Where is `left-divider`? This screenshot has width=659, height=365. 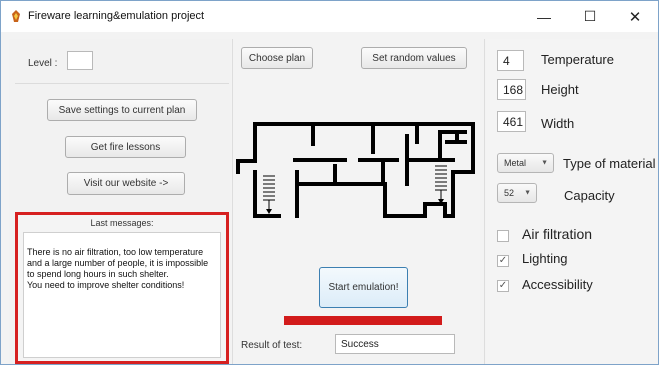
left-divider is located at coordinates (122, 83).